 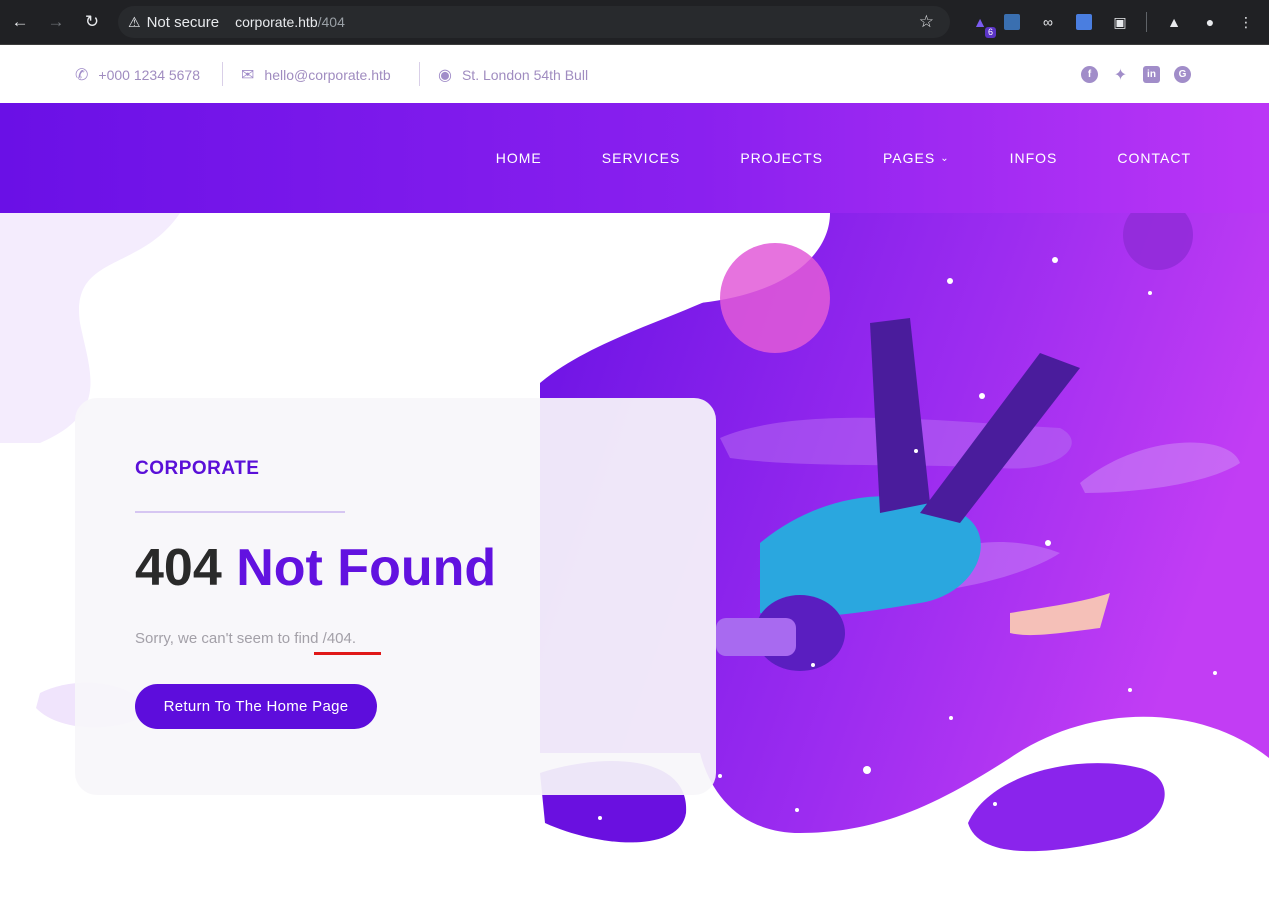 I want to click on nav-label: SERVICES, so click(x=641, y=158).